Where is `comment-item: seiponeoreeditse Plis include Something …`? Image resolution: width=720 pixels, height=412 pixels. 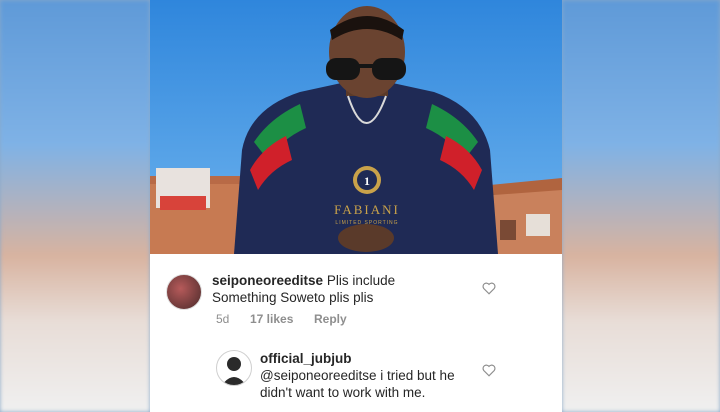
comment-item: seiponeoreeditse Plis include Something … is located at coordinates (356, 297).